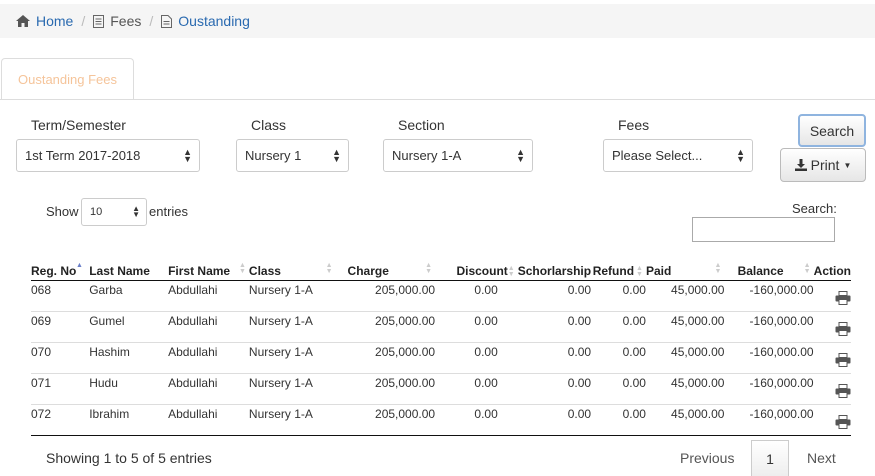  I want to click on pagination-next: Next, so click(821, 458).